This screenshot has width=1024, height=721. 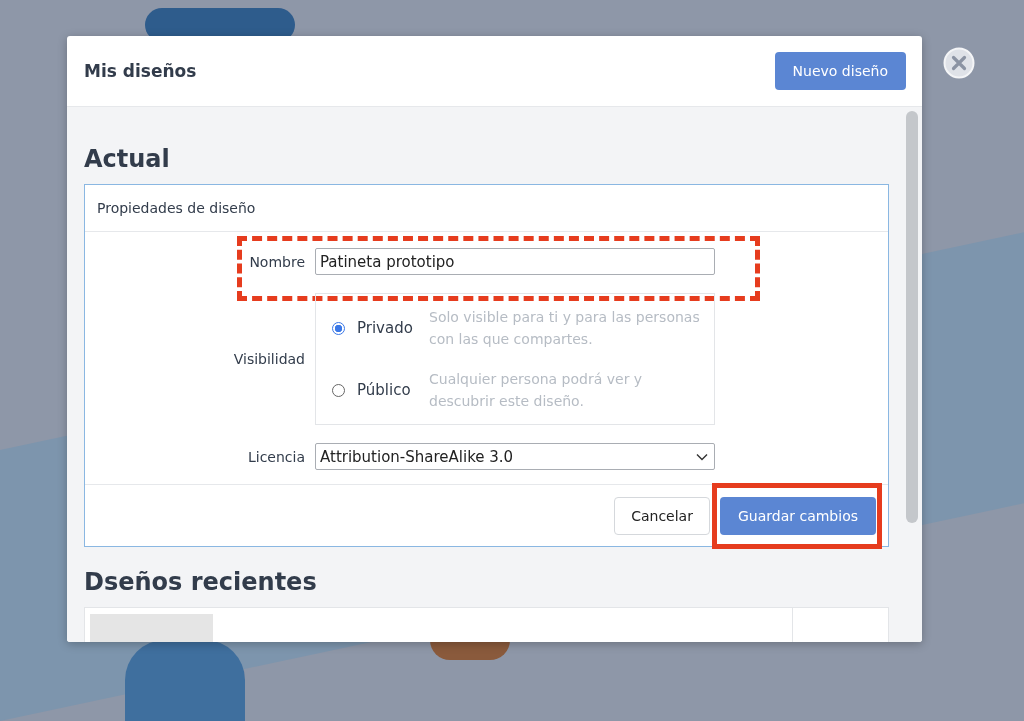 What do you see at coordinates (151, 628) in the screenshot?
I see `design-thumbnail` at bounding box center [151, 628].